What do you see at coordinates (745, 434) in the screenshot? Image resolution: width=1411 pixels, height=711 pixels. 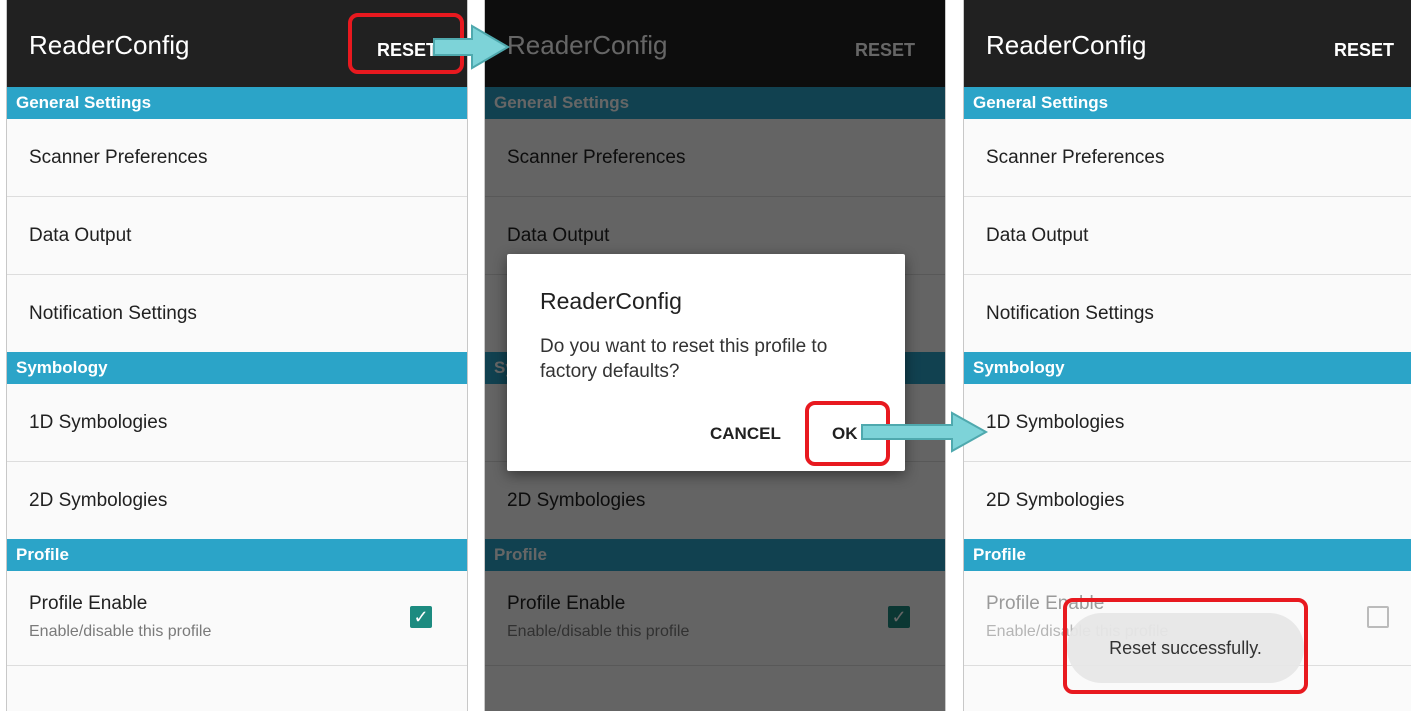 I see `cancel-button: CANCEL` at bounding box center [745, 434].